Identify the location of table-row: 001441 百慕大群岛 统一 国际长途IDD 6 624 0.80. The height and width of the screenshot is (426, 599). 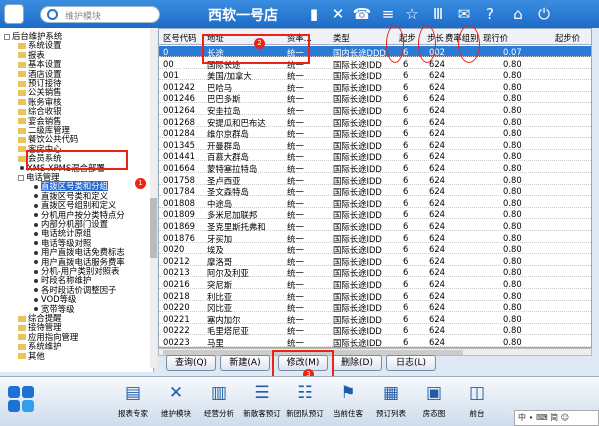
(375, 156).